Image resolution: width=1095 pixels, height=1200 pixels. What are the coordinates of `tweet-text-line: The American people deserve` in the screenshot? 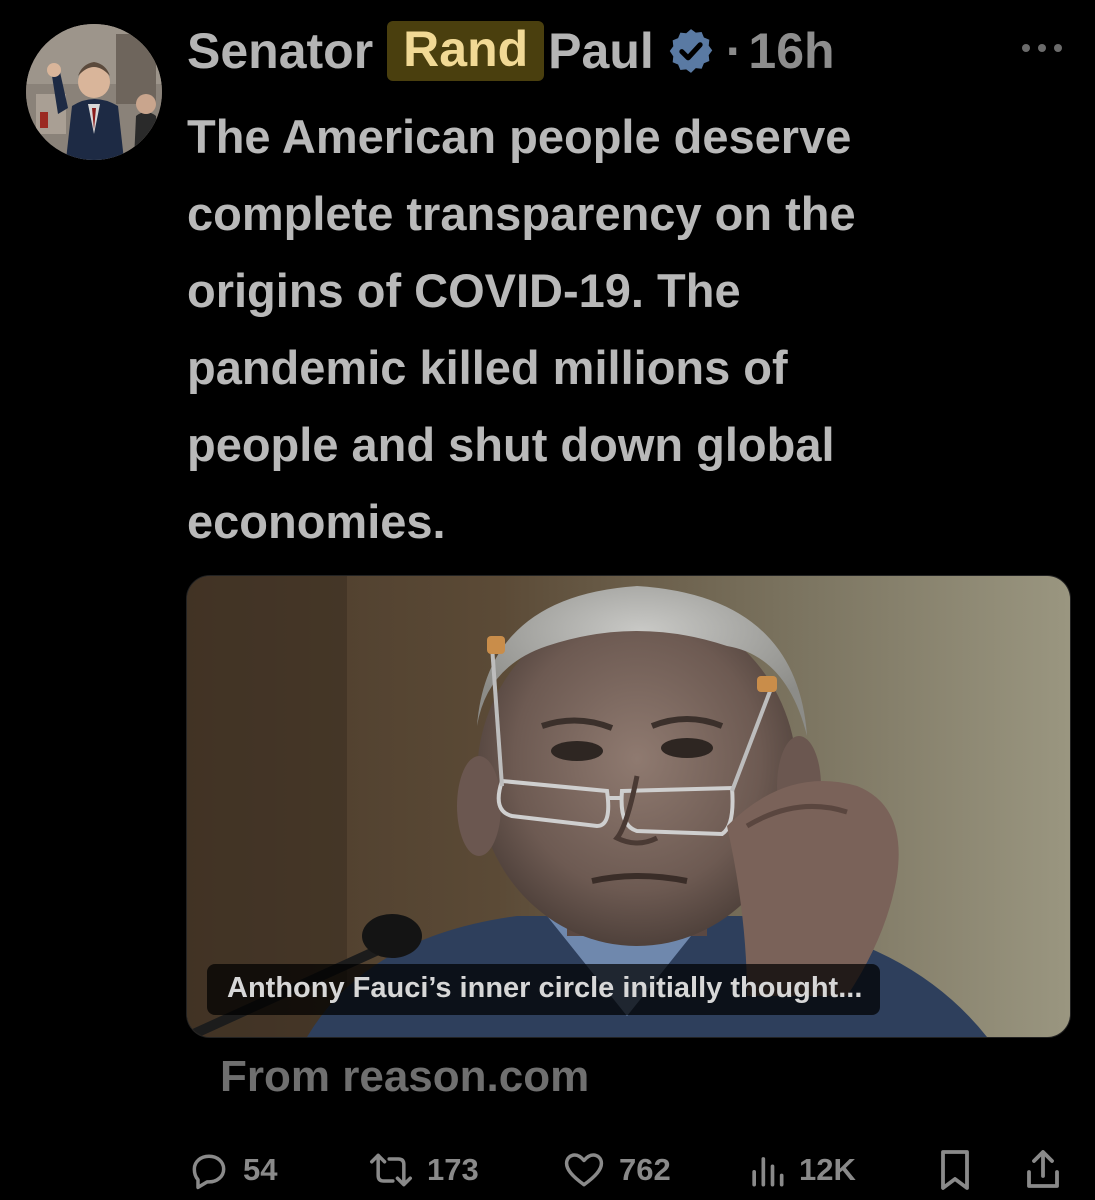 It's located at (519, 136).